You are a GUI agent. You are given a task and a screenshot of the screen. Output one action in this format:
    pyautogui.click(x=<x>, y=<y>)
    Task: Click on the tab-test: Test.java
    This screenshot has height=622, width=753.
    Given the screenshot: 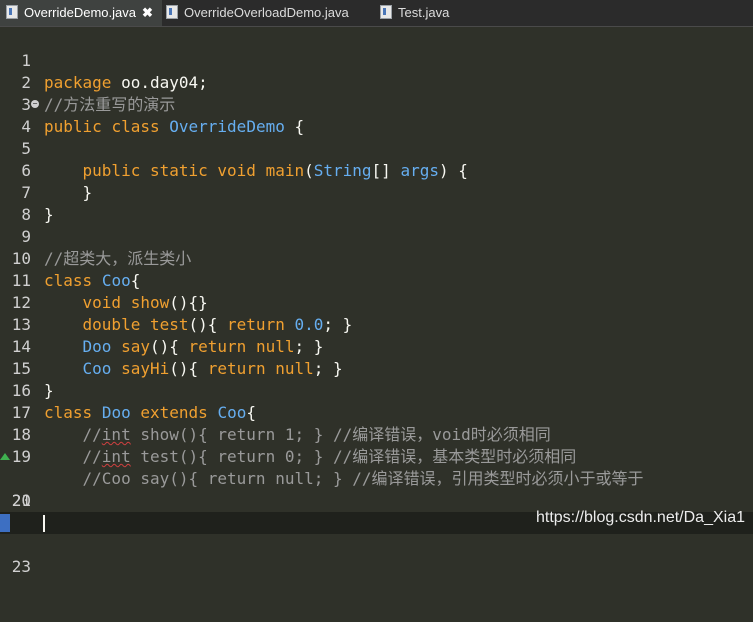 What is the action you would take?
    pyautogui.click(x=414, y=13)
    